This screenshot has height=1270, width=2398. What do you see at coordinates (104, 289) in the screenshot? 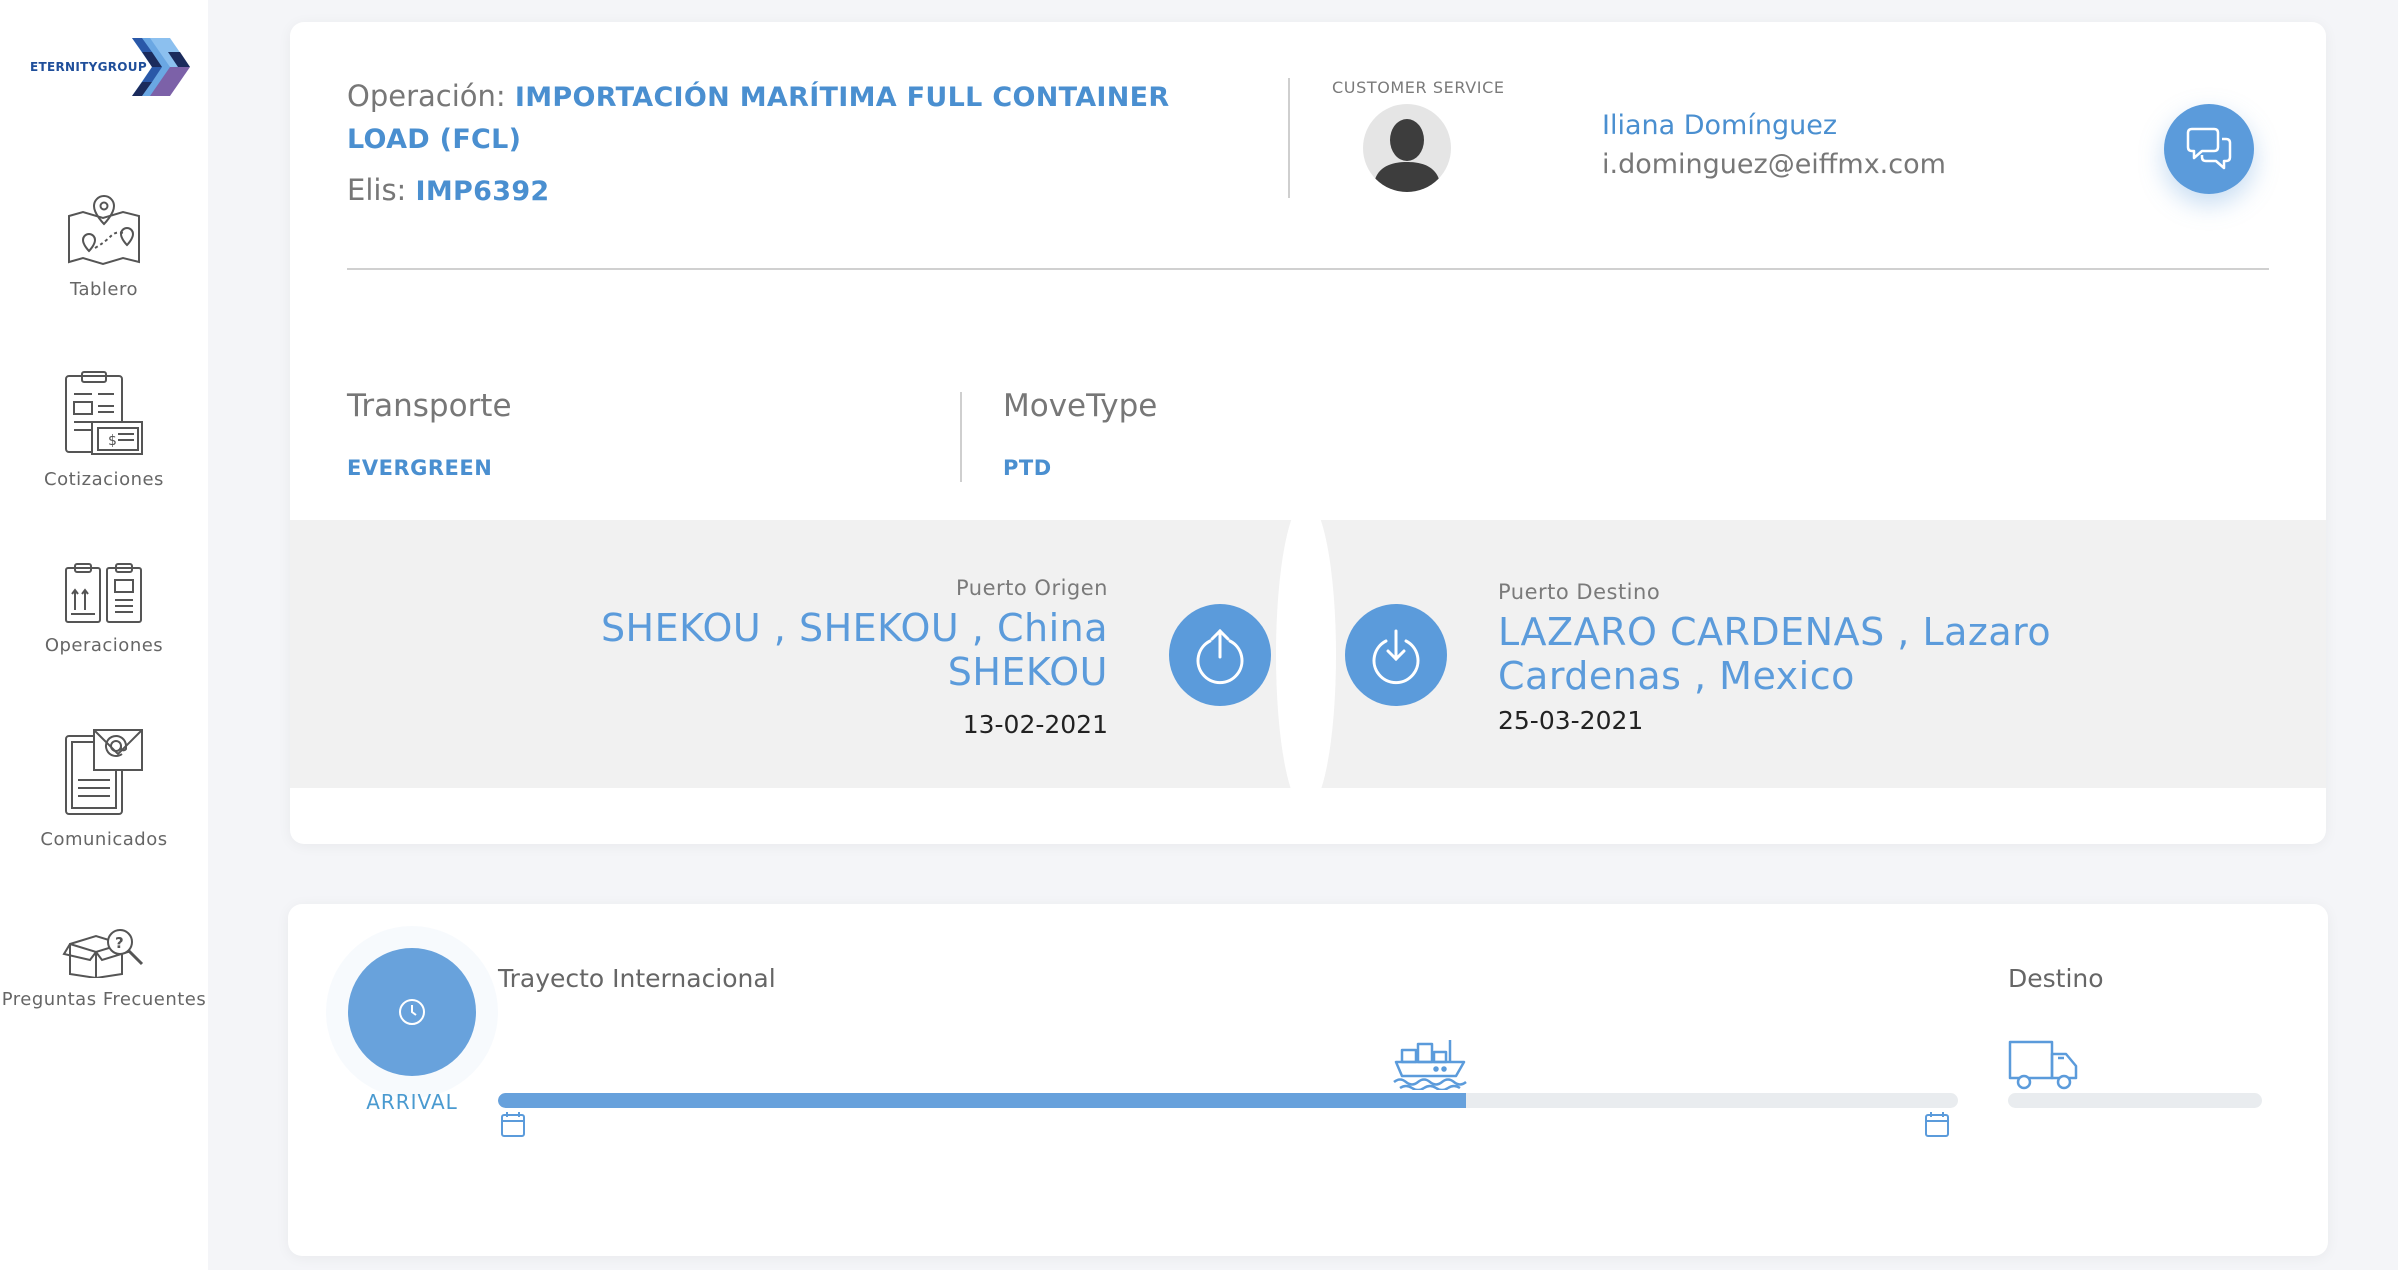
I see `sidebar-item-label: Tablero` at bounding box center [104, 289].